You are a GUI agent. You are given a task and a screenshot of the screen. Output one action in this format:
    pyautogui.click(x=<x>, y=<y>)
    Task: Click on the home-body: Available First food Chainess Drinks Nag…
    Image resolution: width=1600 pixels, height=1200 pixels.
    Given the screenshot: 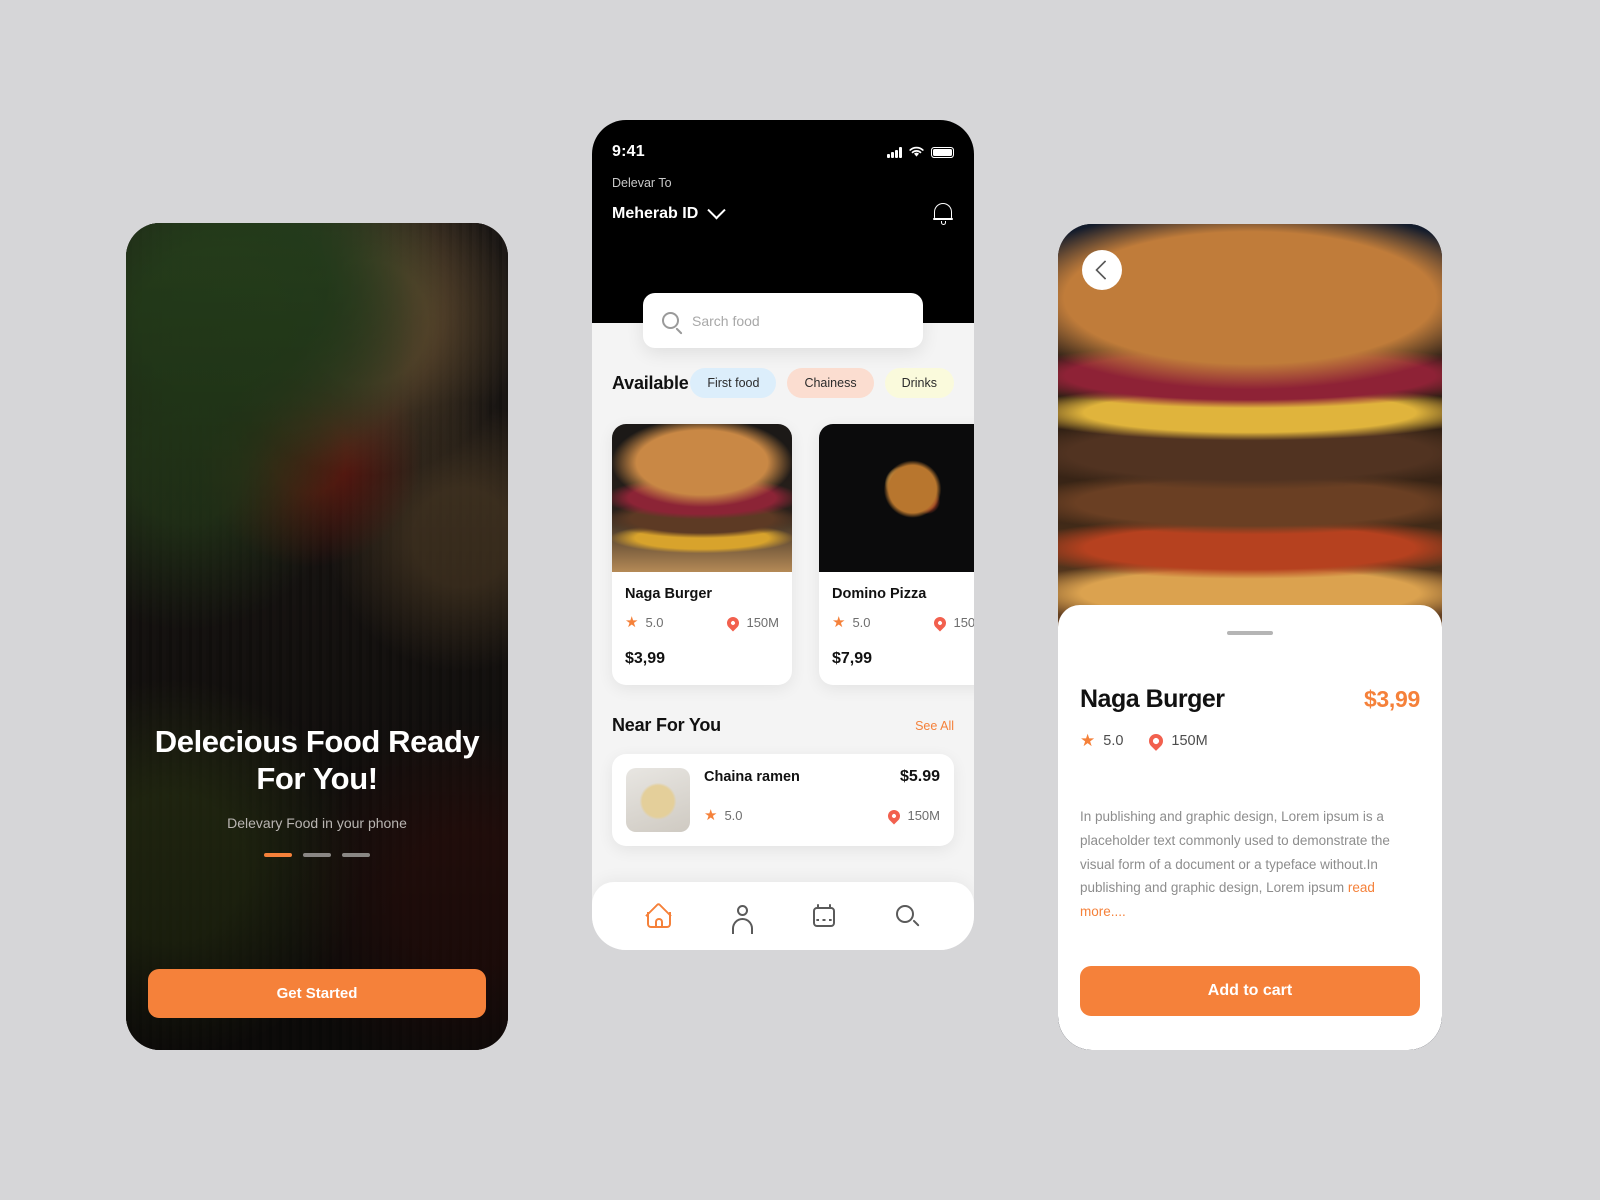 What is the action you would take?
    pyautogui.click(x=783, y=607)
    